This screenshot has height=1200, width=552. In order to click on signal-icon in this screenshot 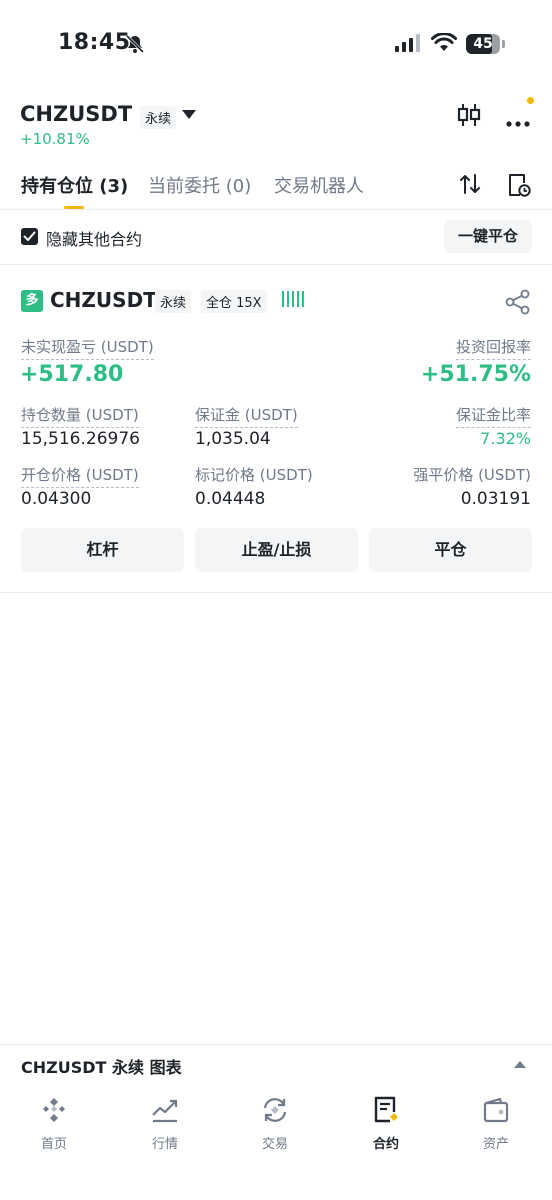, I will do `click(407, 43)`.